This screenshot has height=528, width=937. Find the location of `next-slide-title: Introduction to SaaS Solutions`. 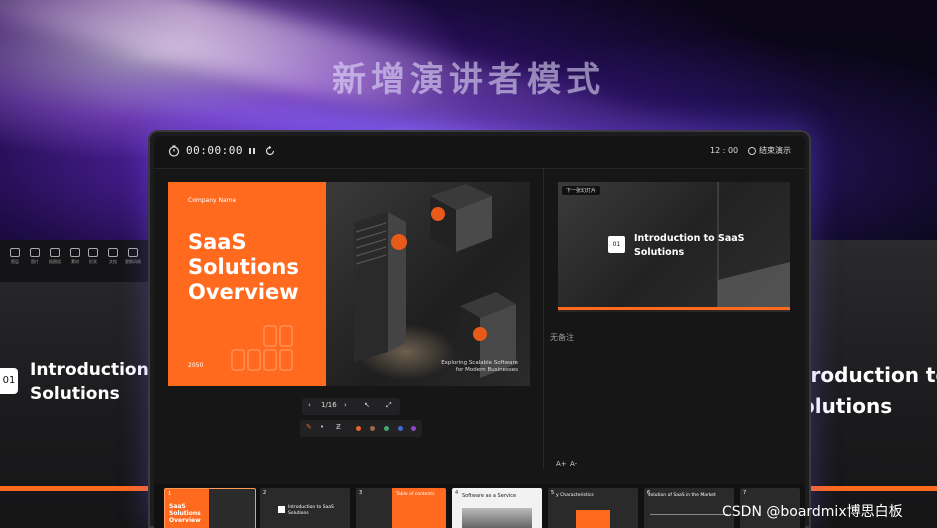

next-slide-title: Introduction to SaaS Solutions is located at coordinates (689, 245).